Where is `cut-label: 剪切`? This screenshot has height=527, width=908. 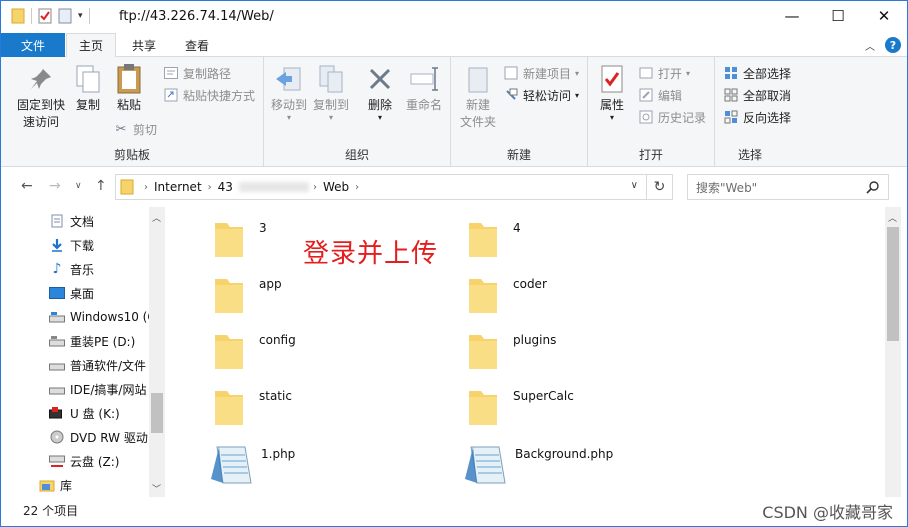
cut-label: 剪切 is located at coordinates (145, 129).